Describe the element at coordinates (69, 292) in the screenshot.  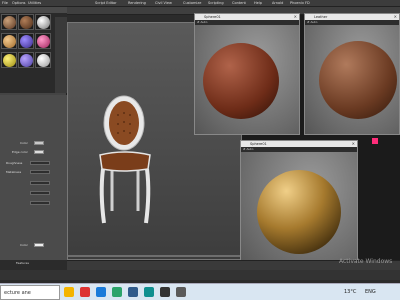
I see `file-explorer-icon` at that location.